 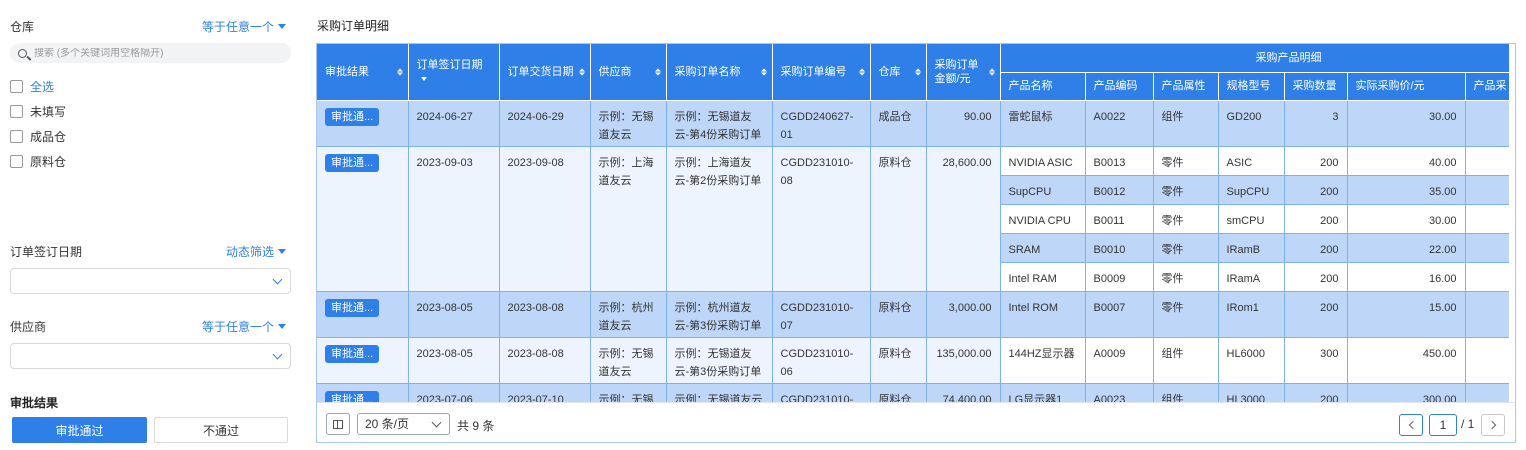 What do you see at coordinates (1254, 58) in the screenshot?
I see `column-group-product-detail: 采购产品明细` at bounding box center [1254, 58].